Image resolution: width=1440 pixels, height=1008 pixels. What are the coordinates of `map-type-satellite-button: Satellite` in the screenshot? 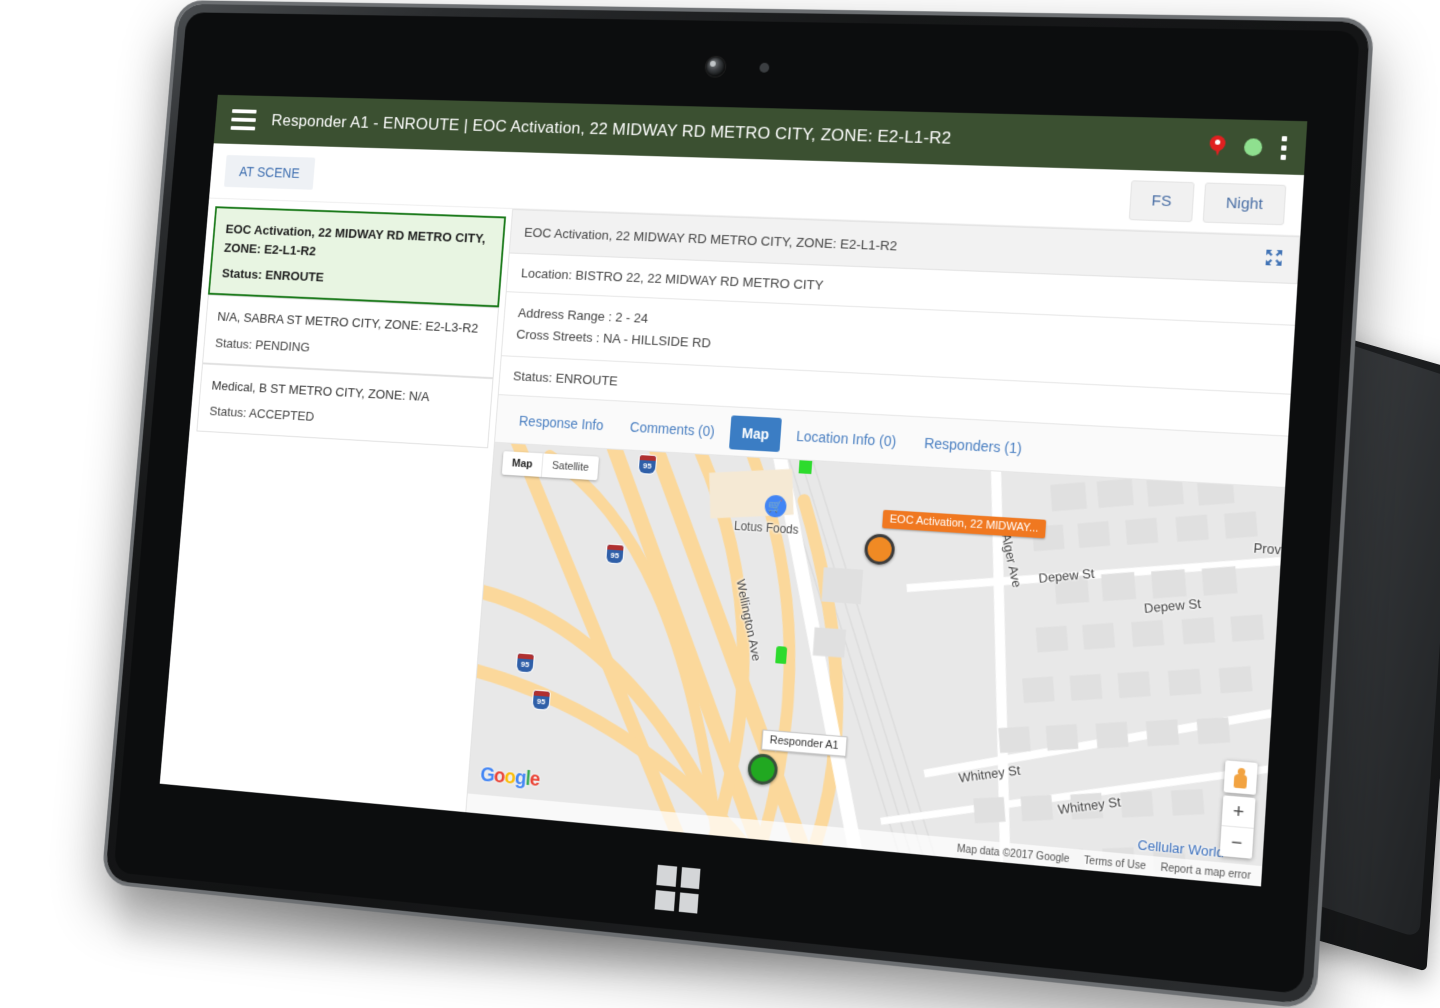 It's located at (570, 466).